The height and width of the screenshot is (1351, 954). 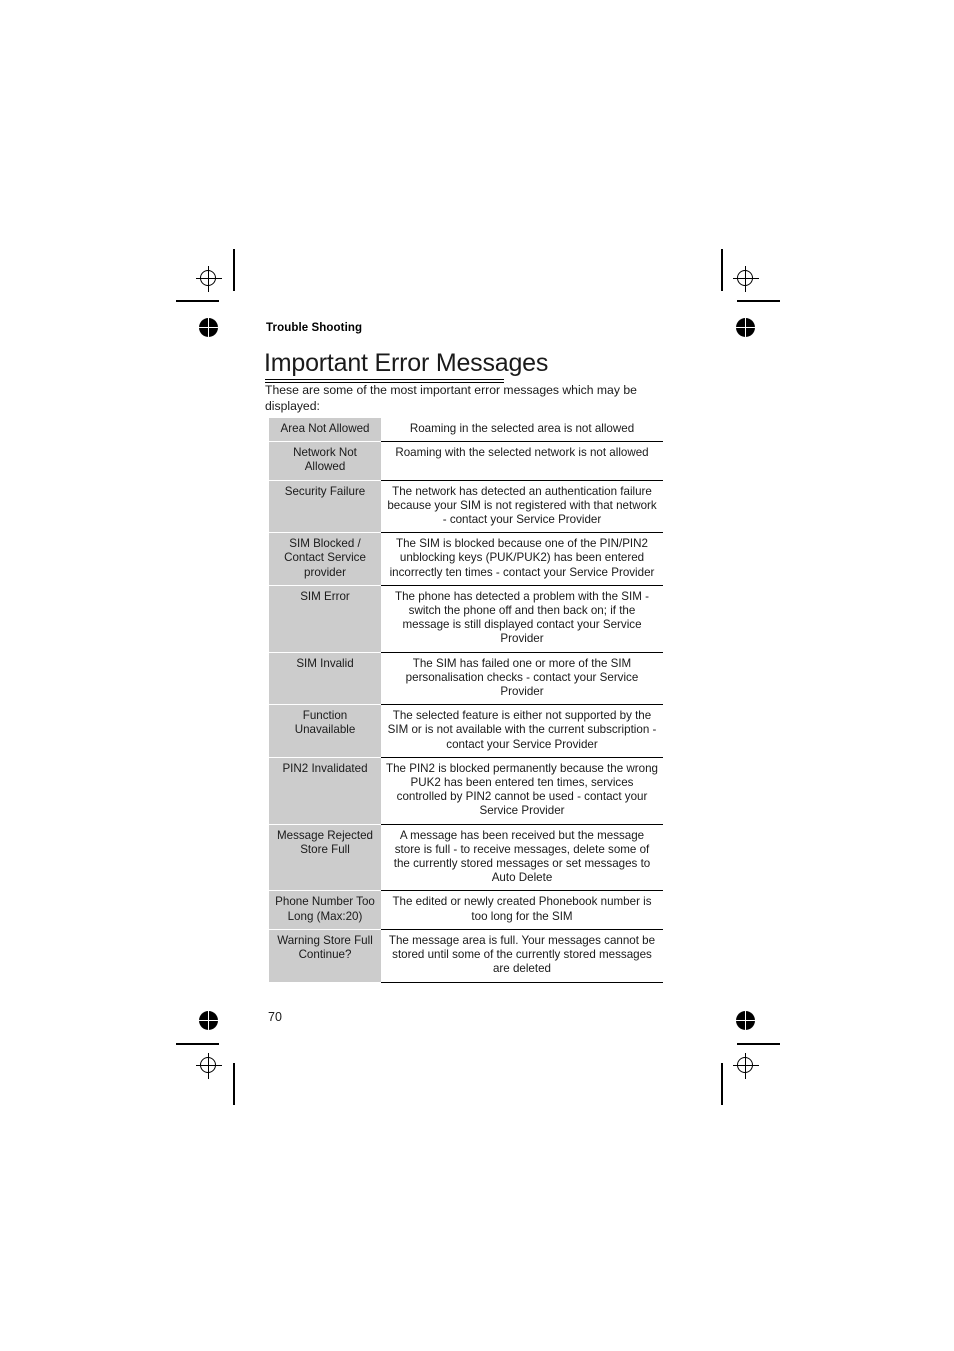 I want to click on crop-mark-vertical-bottom-left, so click(x=234, y=1084).